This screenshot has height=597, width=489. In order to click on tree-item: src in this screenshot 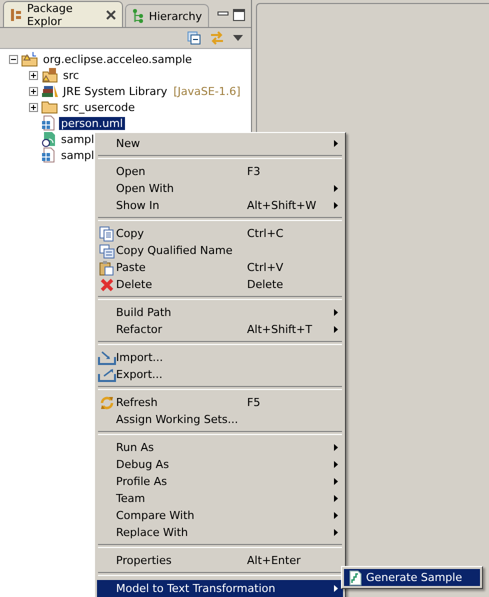, I will do `click(71, 75)`.